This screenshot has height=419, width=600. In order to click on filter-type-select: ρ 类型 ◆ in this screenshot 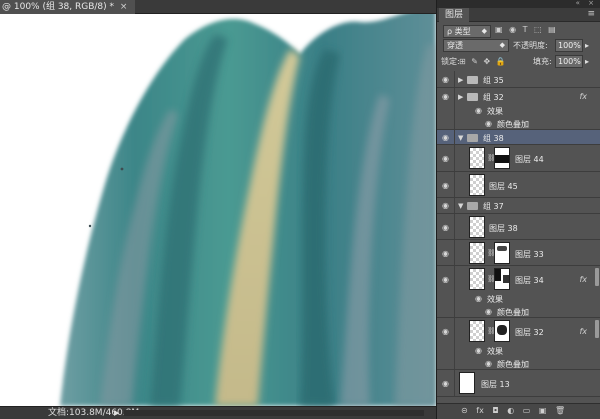, I will do `click(467, 31)`.